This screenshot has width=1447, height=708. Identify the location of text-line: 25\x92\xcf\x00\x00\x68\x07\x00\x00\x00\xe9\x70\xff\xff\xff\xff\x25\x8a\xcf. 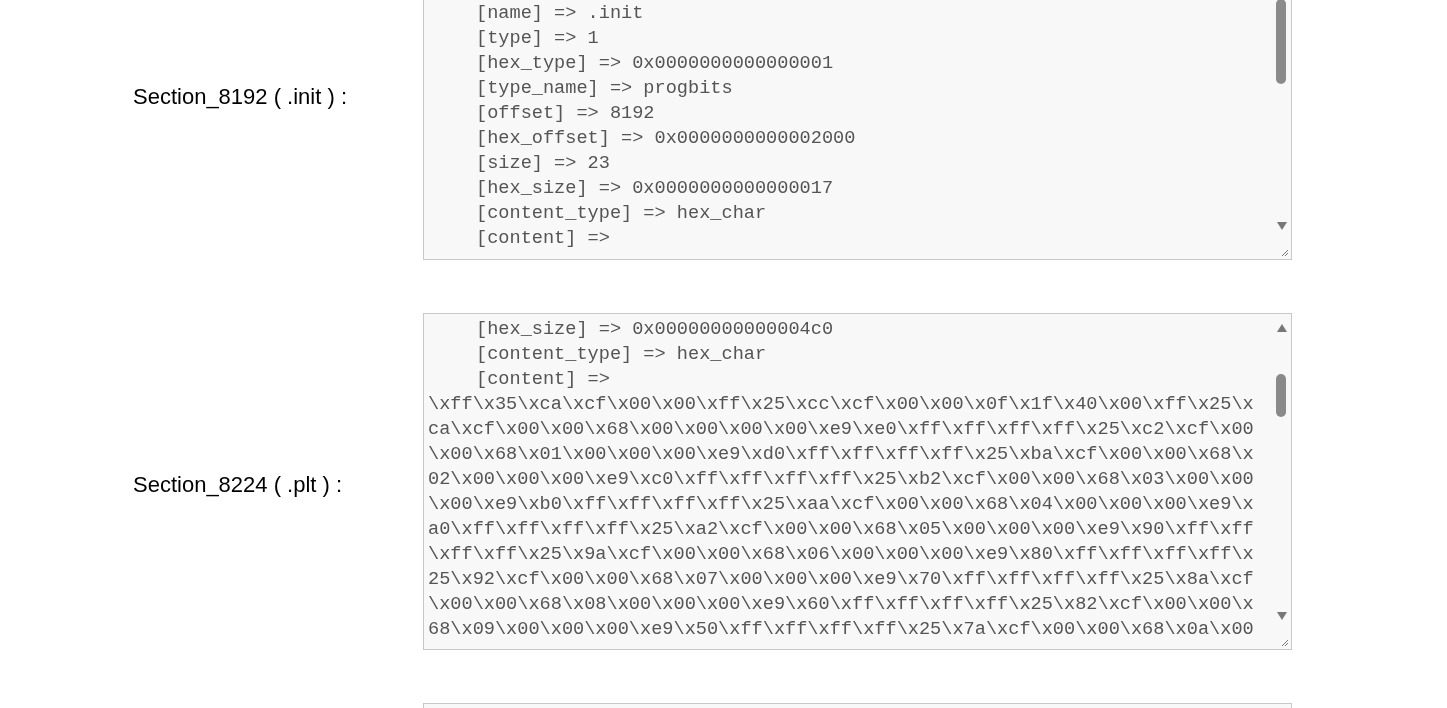
(840, 580).